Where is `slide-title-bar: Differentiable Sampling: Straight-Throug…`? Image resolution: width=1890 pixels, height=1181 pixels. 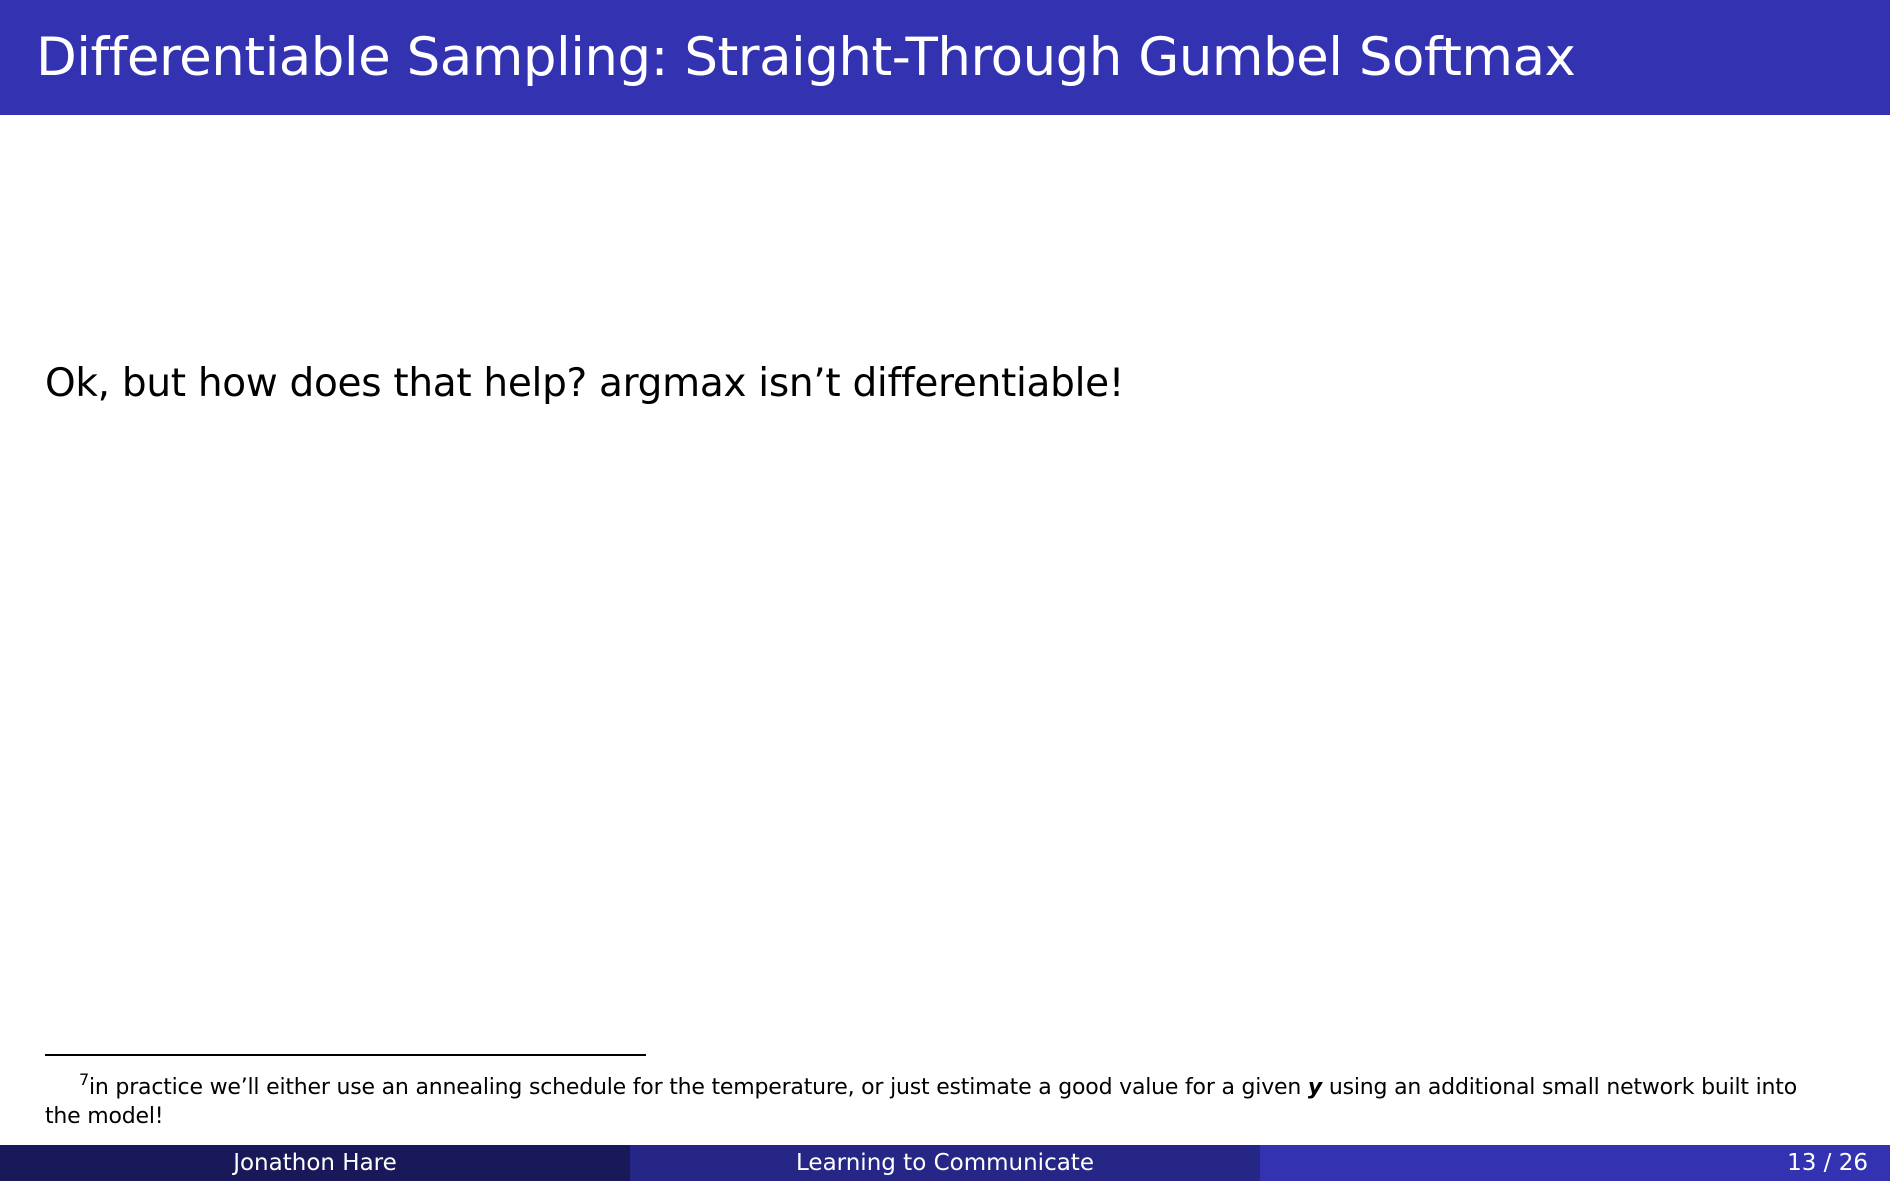
slide-title-bar: Differentiable Sampling: Straight-Throug… is located at coordinates (945, 57).